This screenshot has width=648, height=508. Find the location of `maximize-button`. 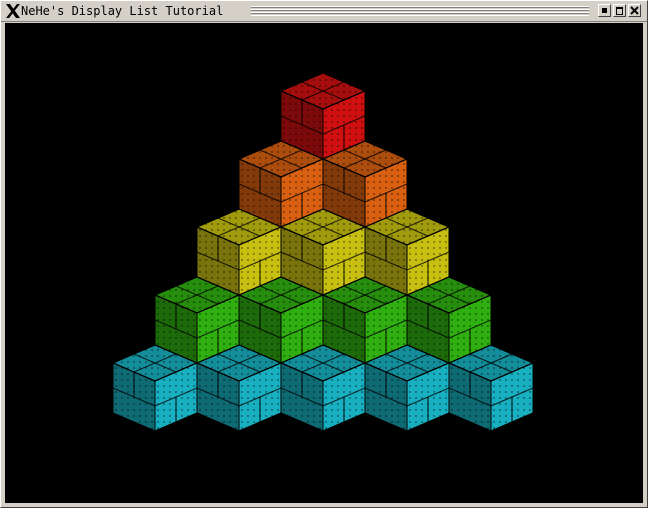

maximize-button is located at coordinates (619, 10).